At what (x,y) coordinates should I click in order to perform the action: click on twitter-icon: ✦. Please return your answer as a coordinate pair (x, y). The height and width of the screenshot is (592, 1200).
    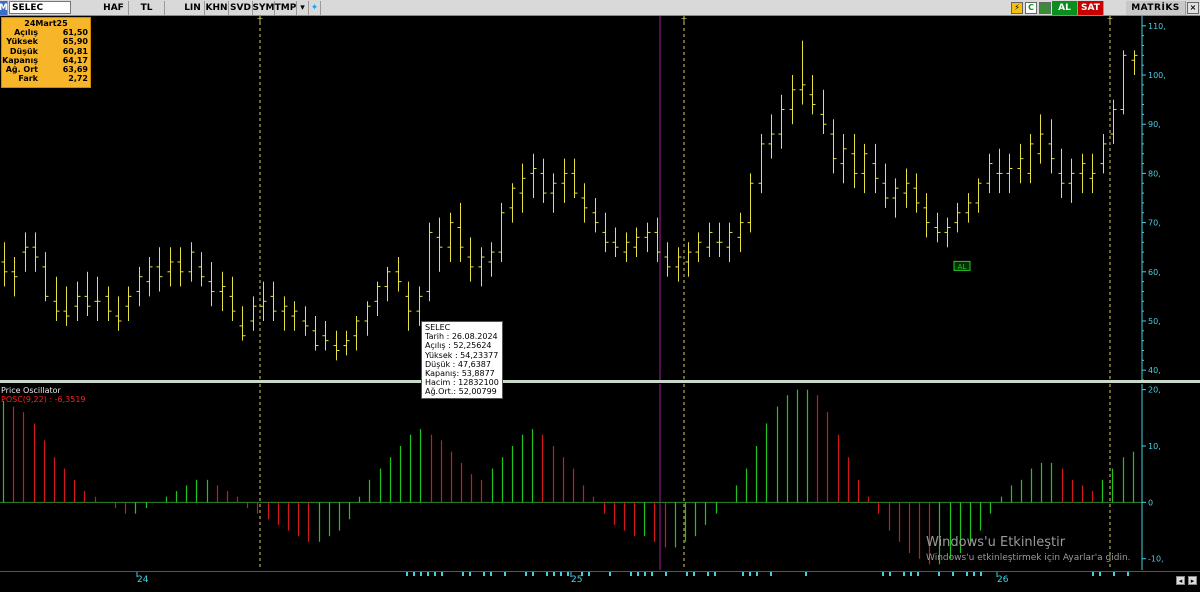
    Looking at the image, I should click on (314, 7).